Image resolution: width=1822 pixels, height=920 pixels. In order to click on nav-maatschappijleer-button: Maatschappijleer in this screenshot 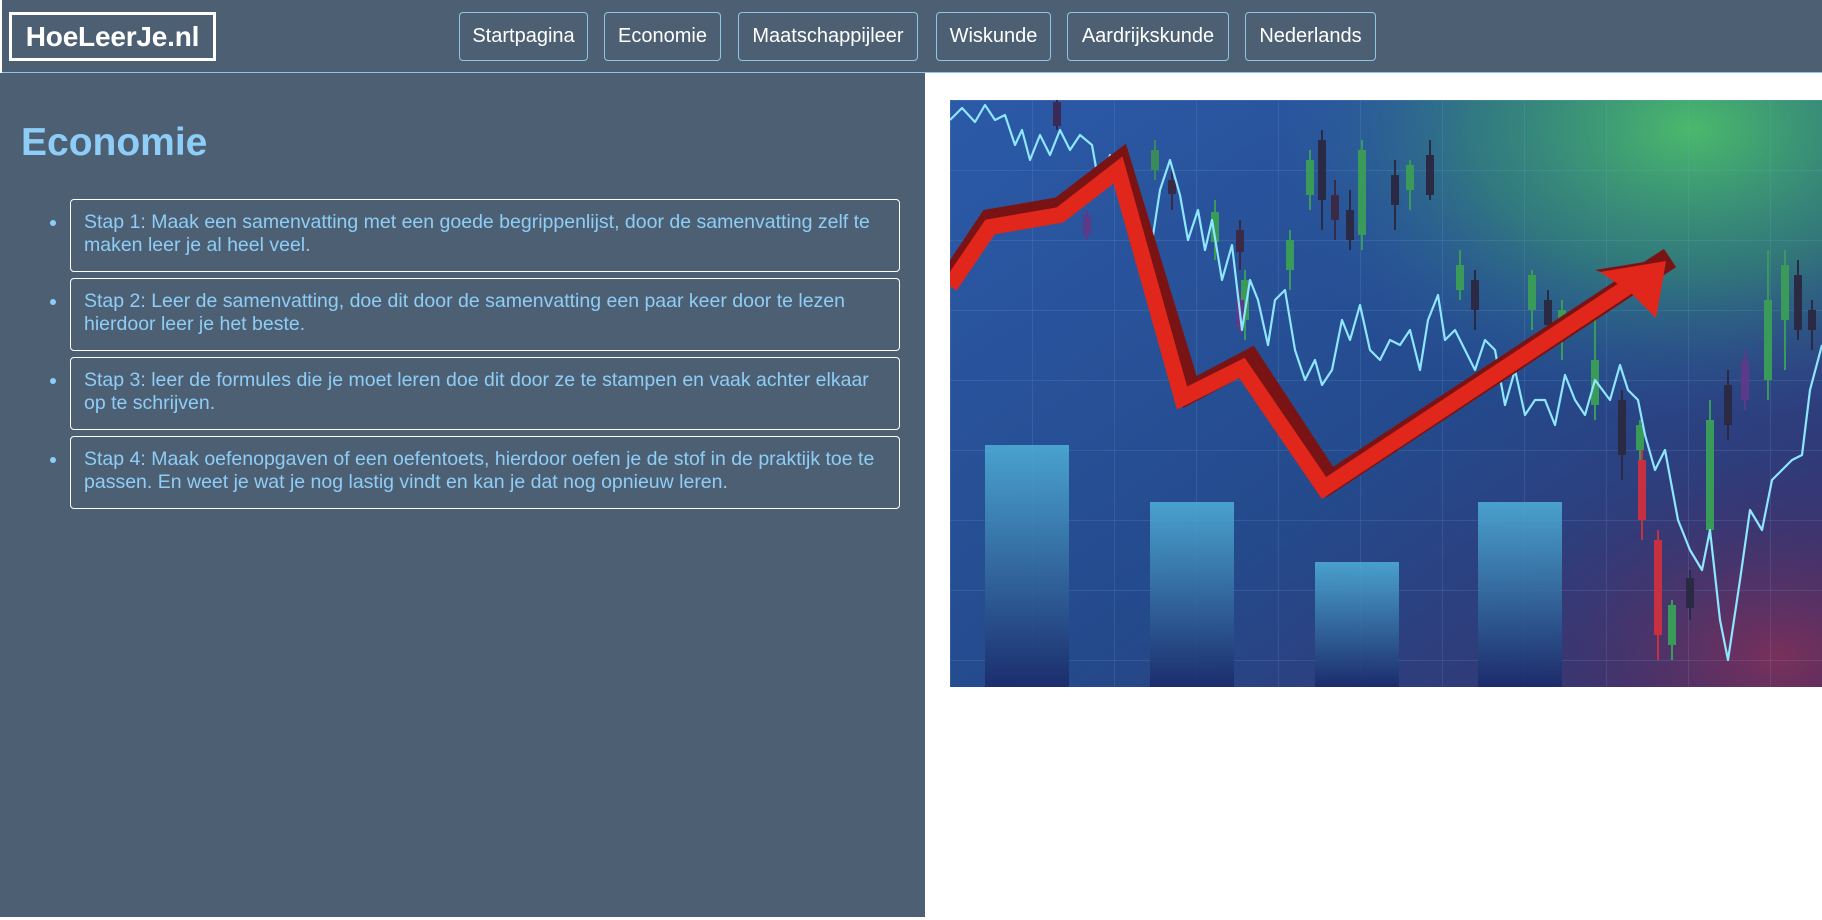, I will do `click(828, 36)`.